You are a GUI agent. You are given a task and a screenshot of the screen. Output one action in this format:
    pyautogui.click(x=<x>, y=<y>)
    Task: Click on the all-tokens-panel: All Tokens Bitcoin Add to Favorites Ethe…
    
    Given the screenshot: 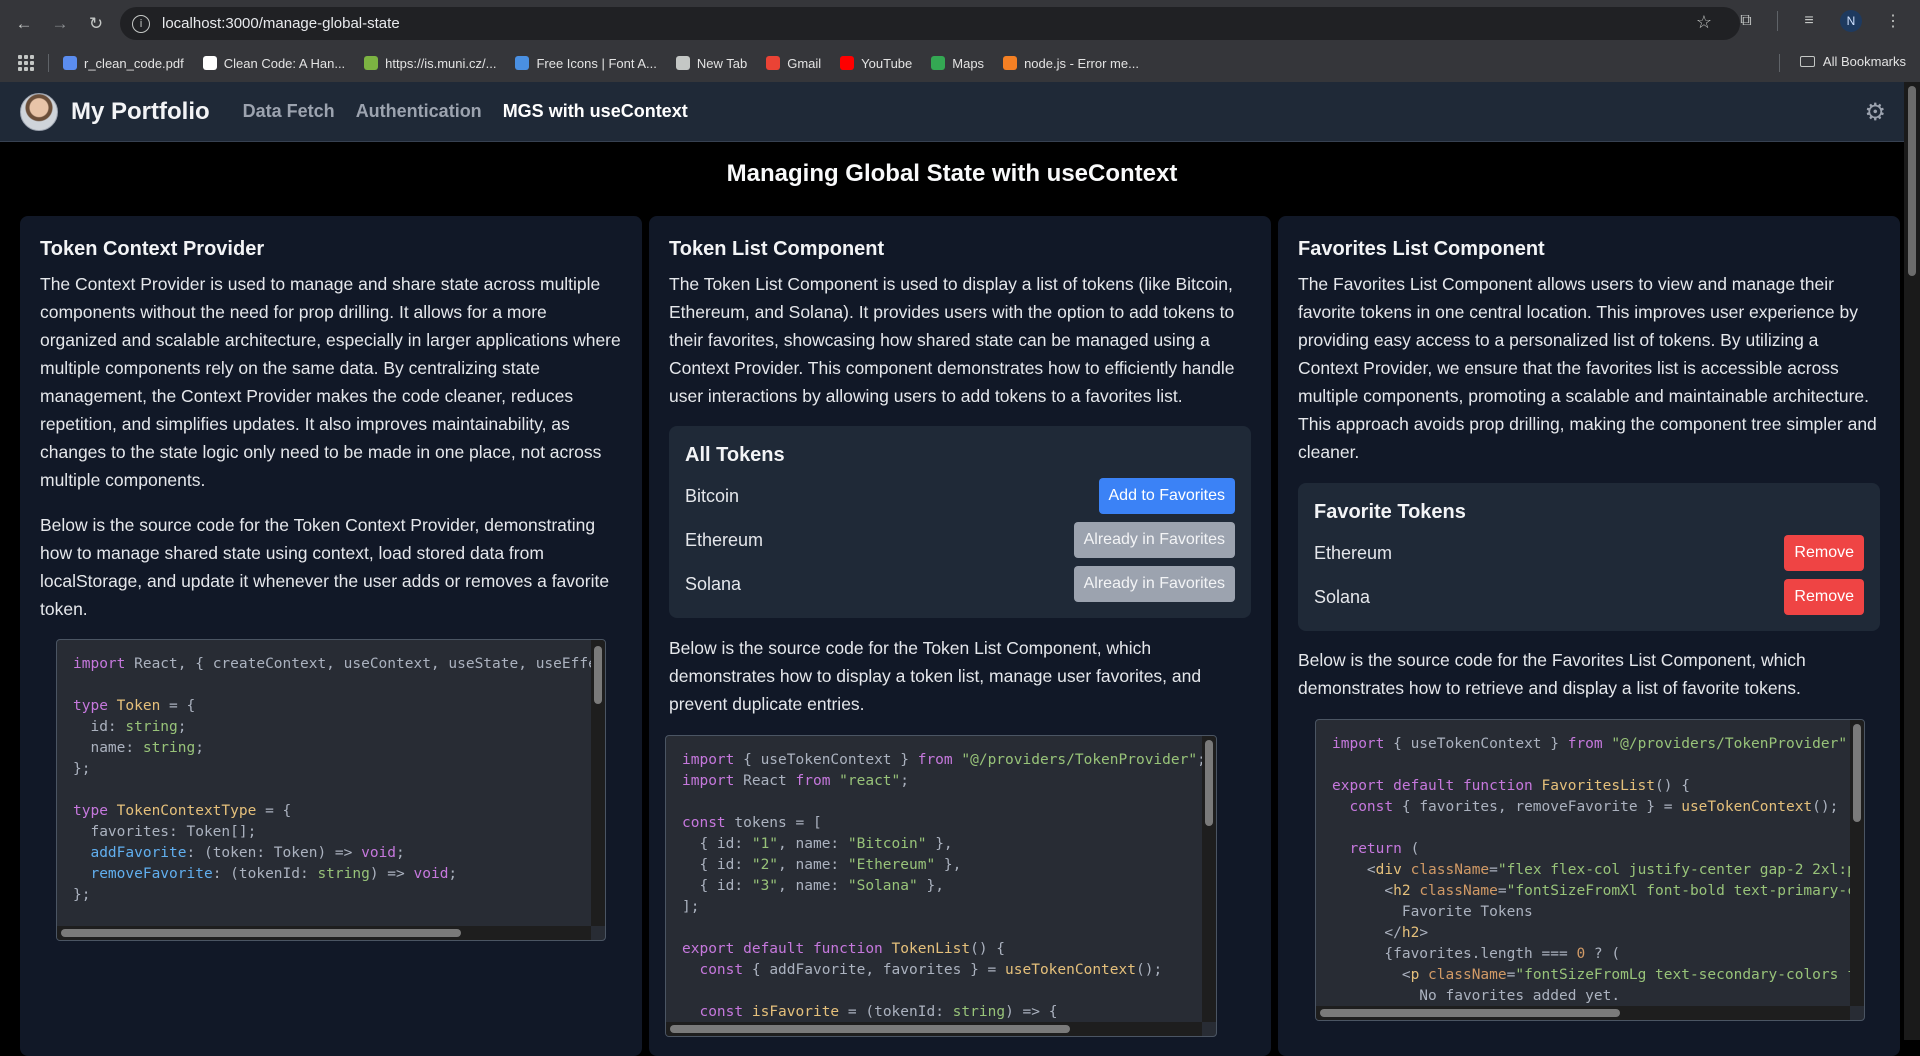 What is the action you would take?
    pyautogui.click(x=960, y=522)
    